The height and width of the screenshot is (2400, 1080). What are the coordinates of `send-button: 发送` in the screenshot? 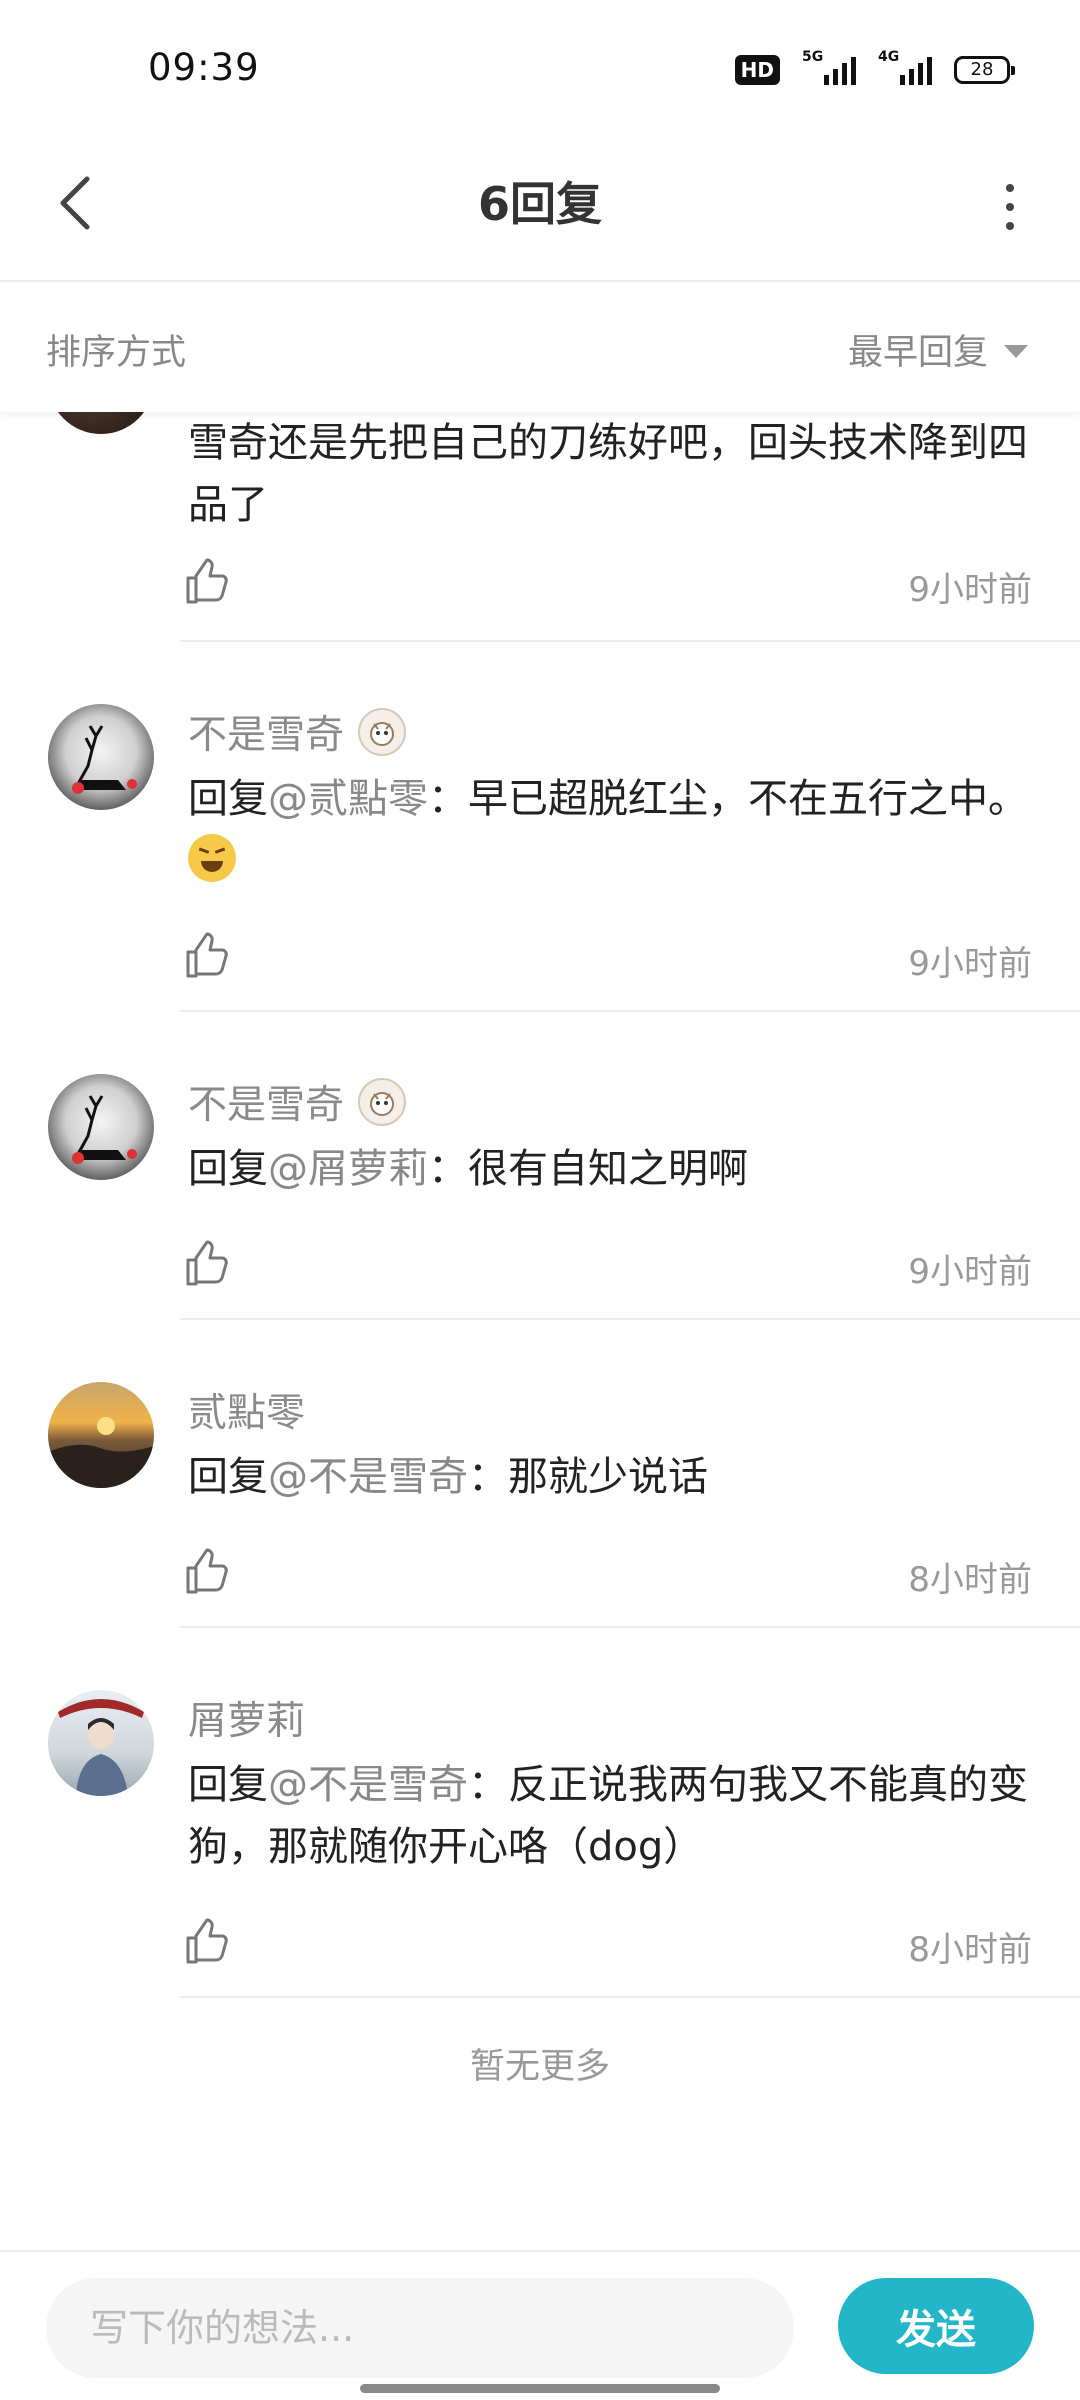 It's located at (936, 2326).